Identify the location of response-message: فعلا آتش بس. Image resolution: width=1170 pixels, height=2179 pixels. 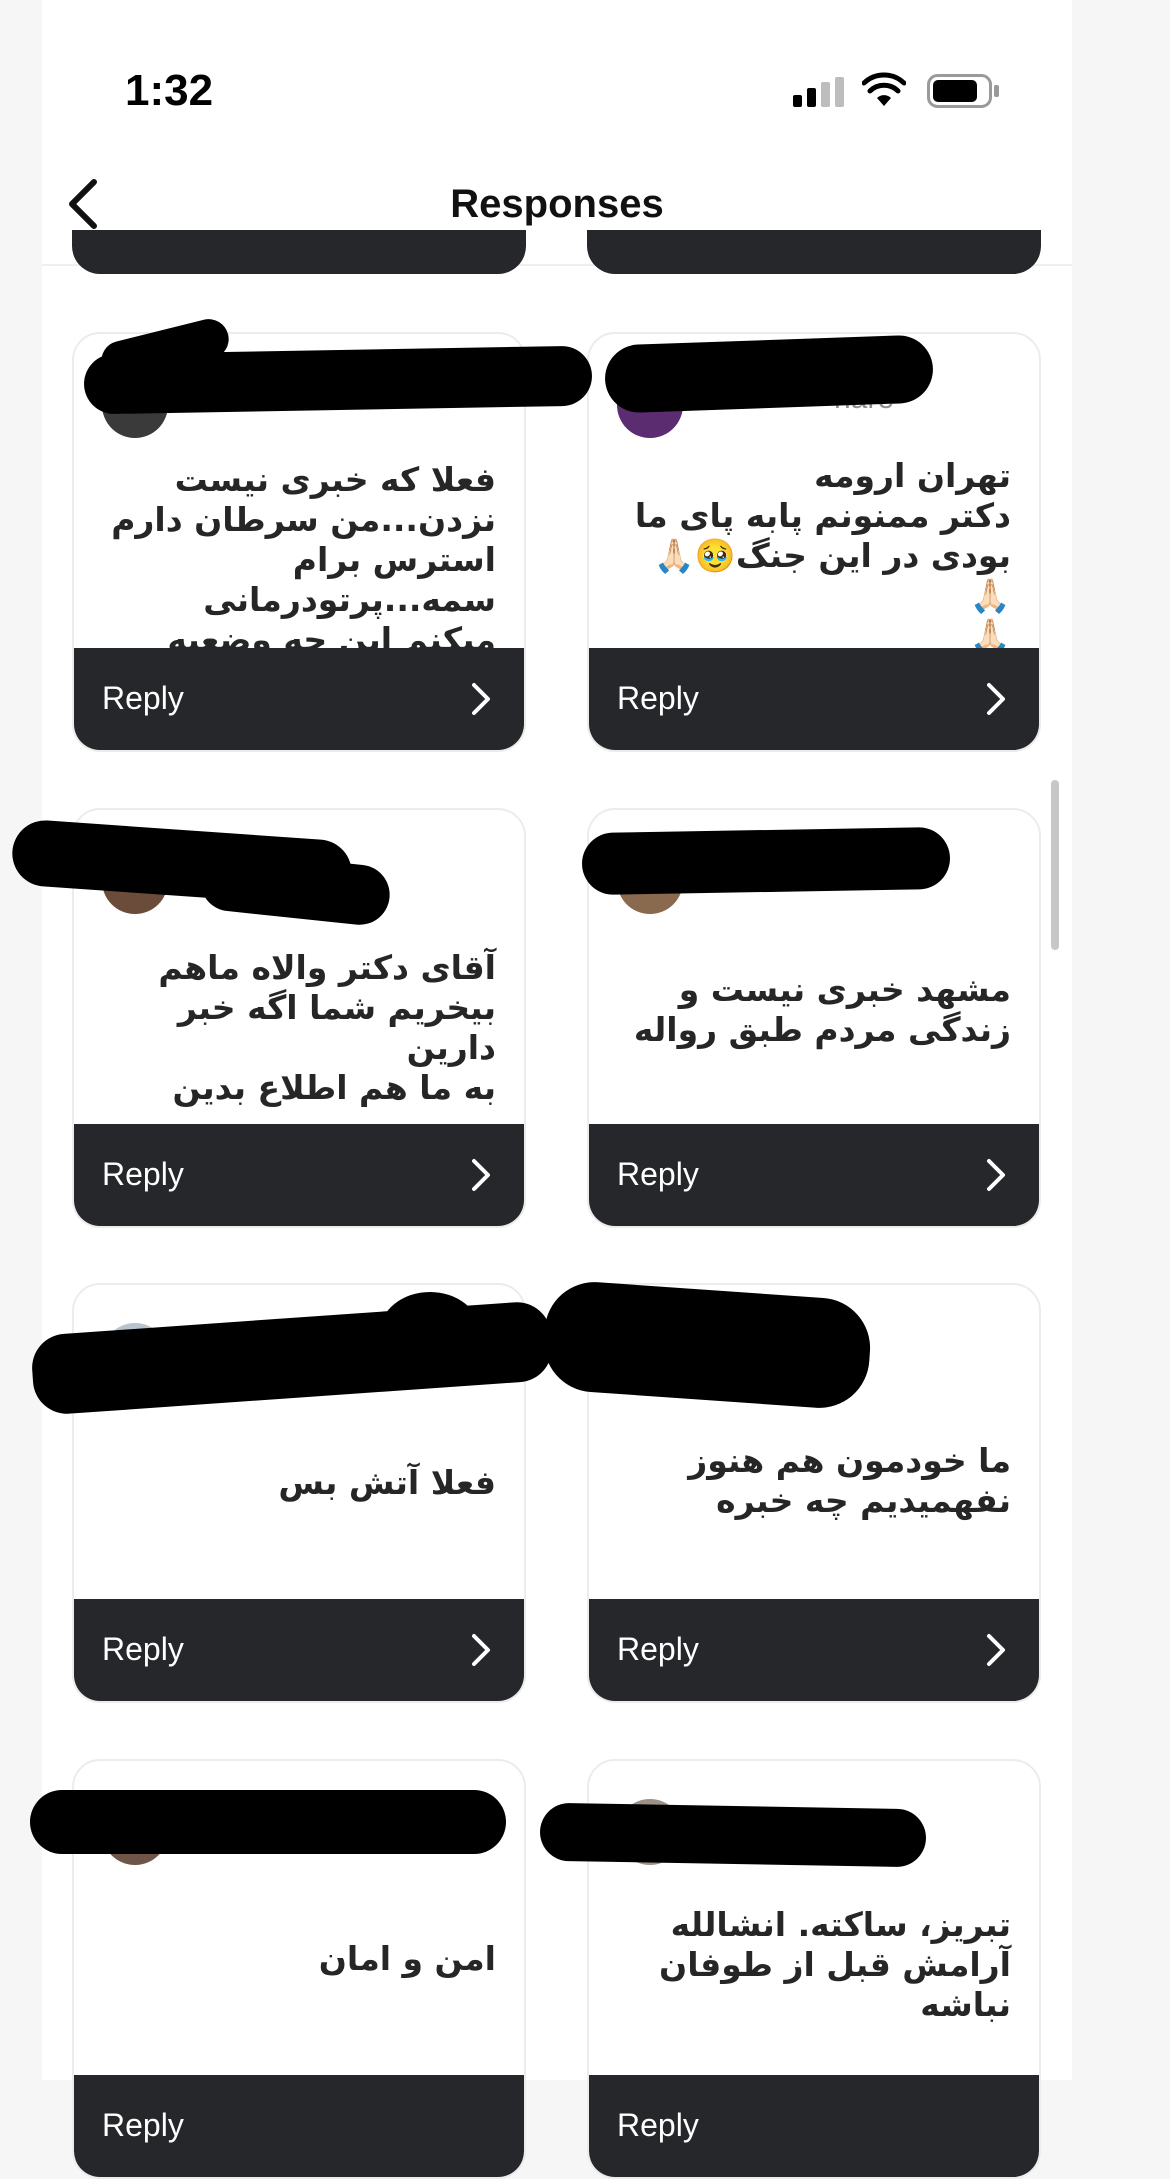
(387, 1482).